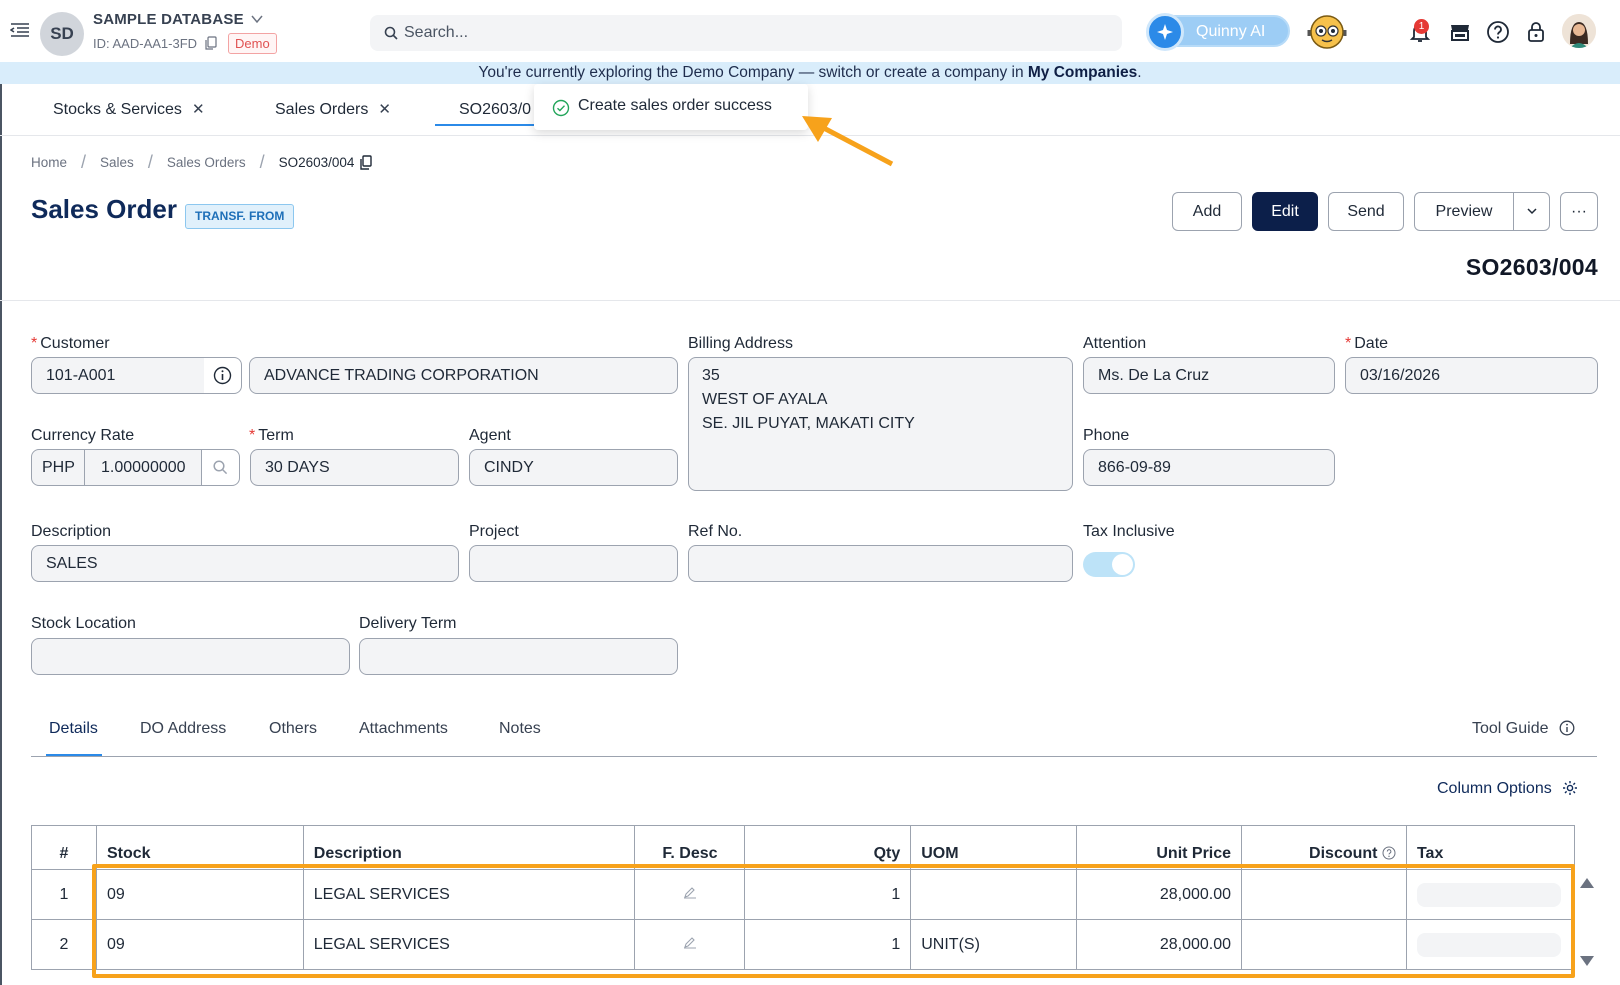 The image size is (1620, 985). I want to click on preview-button: Preview, so click(1464, 211).